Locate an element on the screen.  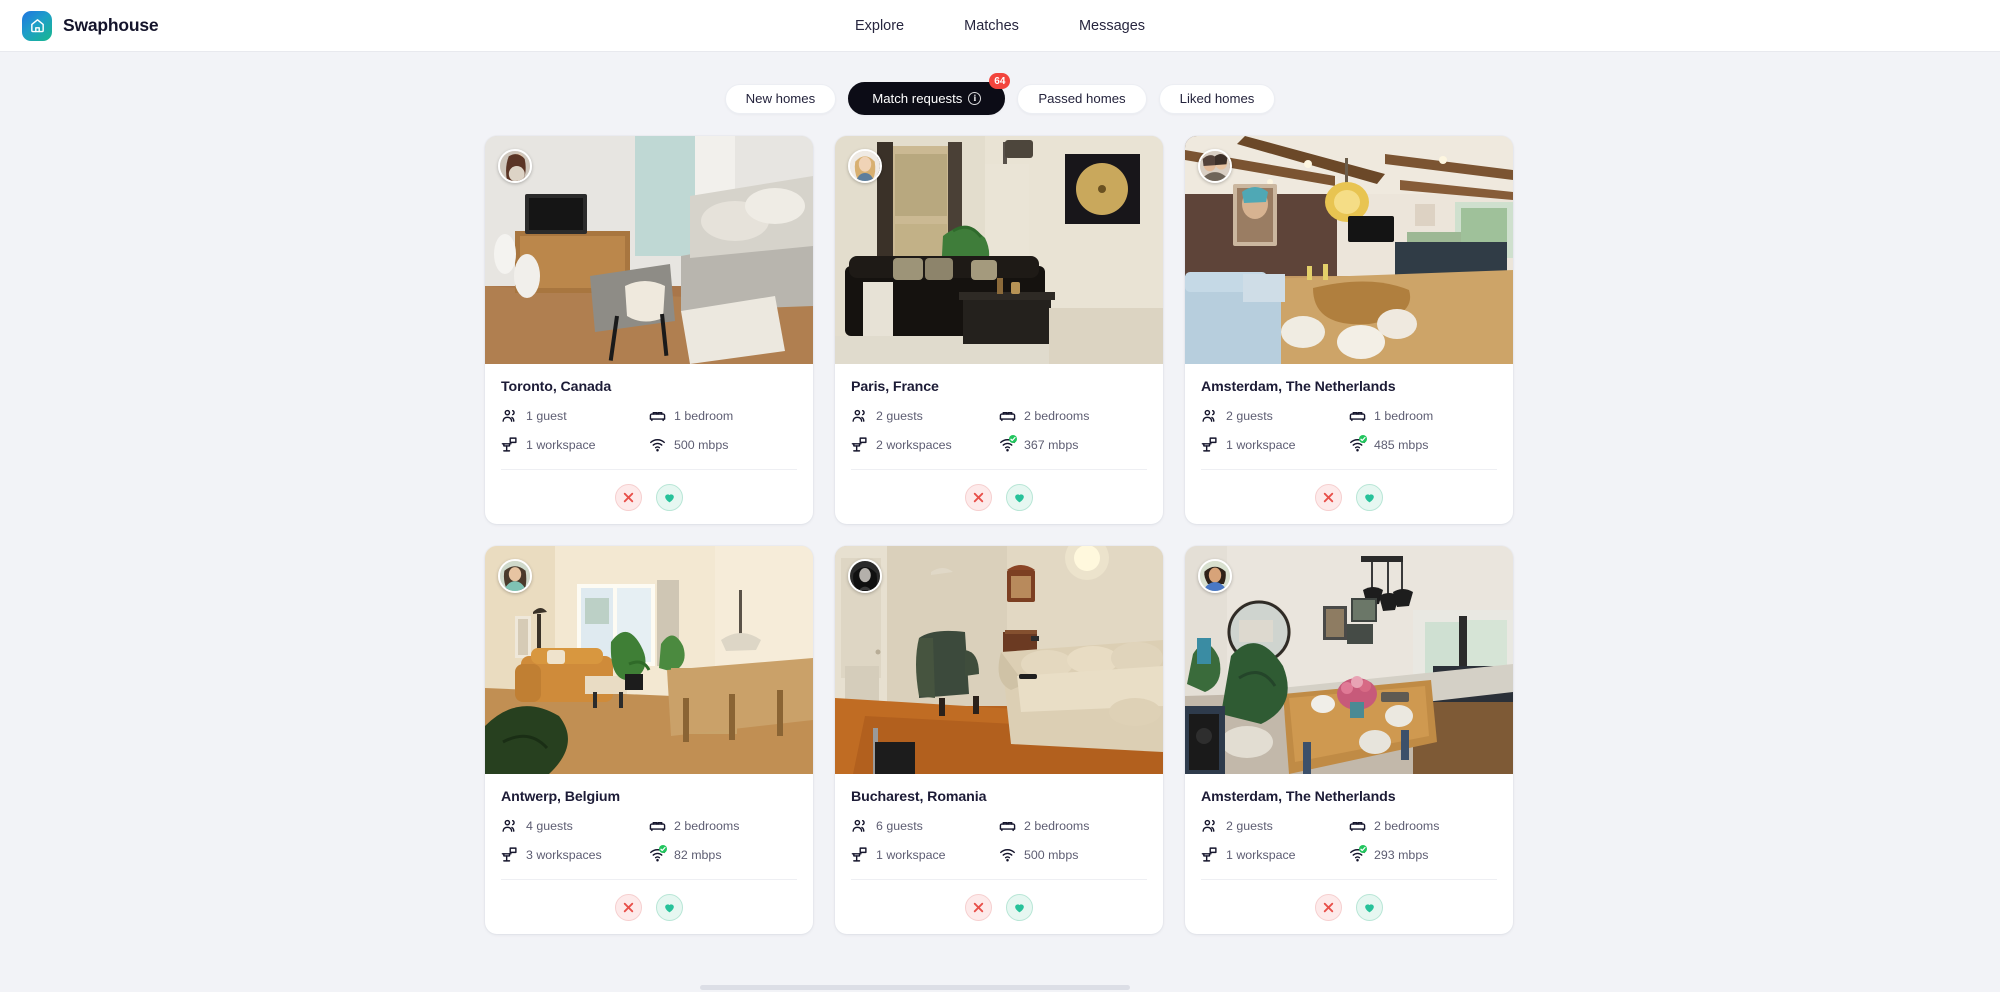
spec-guests-label: 1 guest is located at coordinates (546, 415).